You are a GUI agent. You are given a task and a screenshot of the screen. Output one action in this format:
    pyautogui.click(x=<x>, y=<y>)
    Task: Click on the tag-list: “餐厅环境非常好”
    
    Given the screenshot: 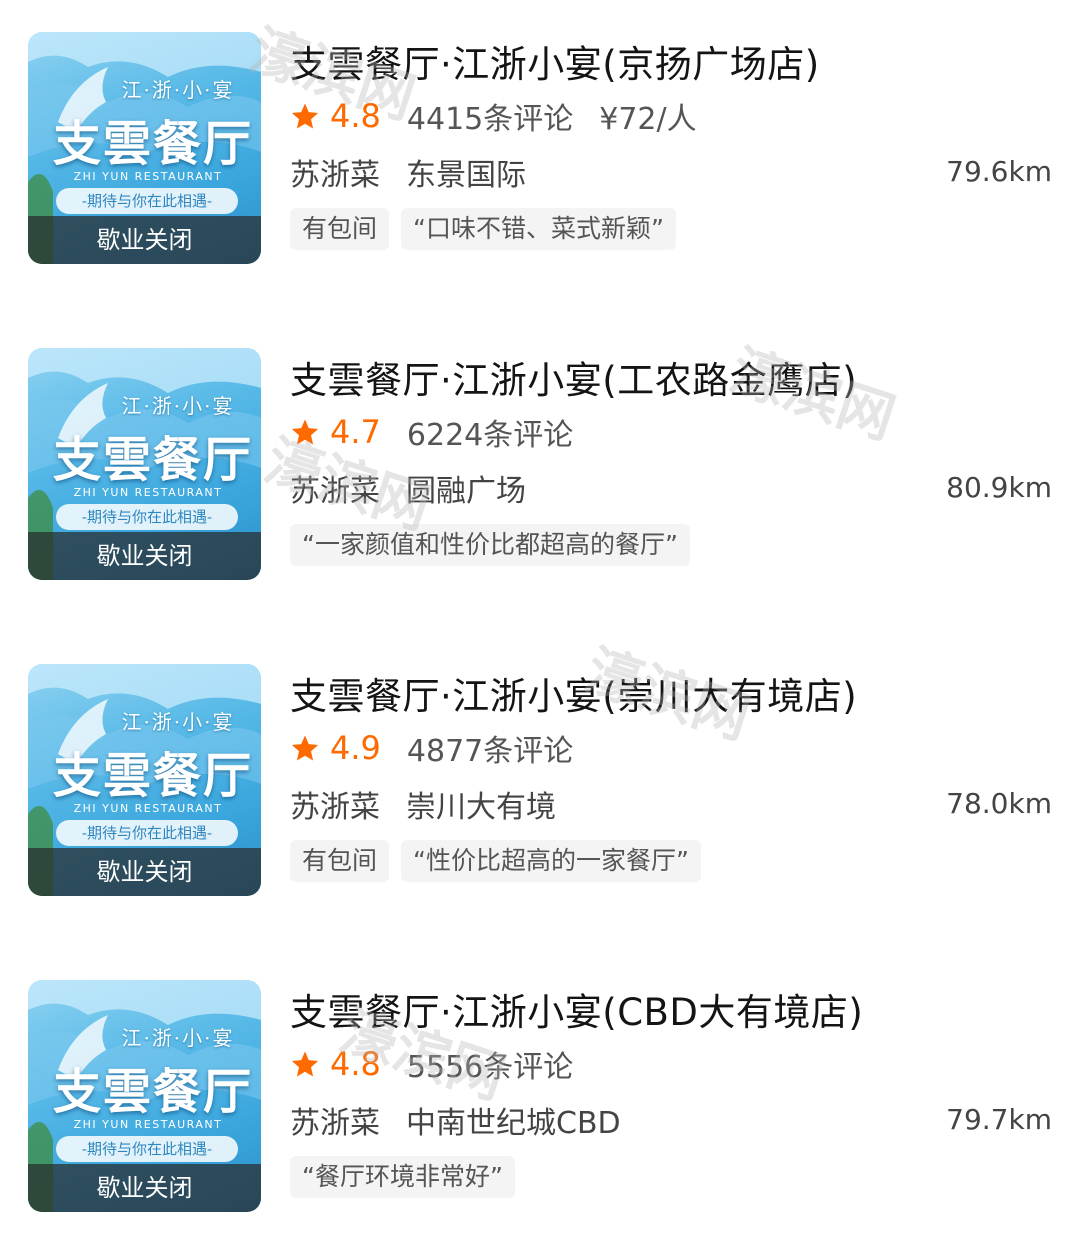 What is the action you would take?
    pyautogui.click(x=408, y=1177)
    